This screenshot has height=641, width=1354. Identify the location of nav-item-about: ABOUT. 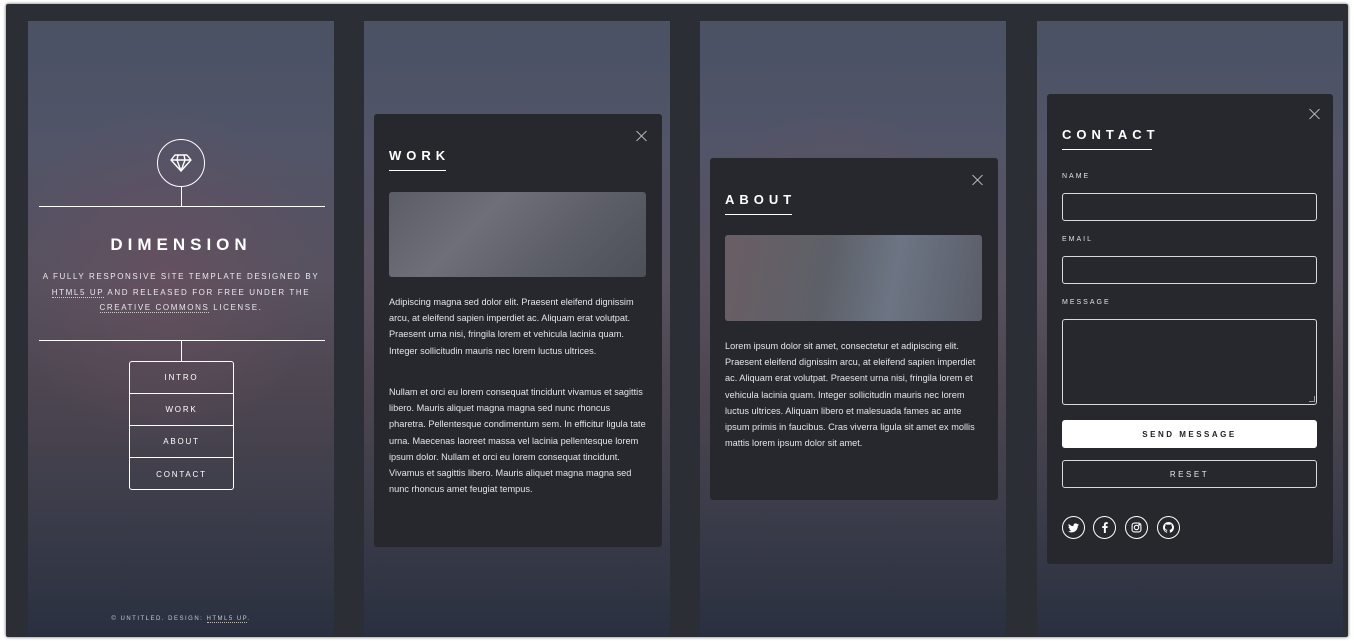
(181, 442).